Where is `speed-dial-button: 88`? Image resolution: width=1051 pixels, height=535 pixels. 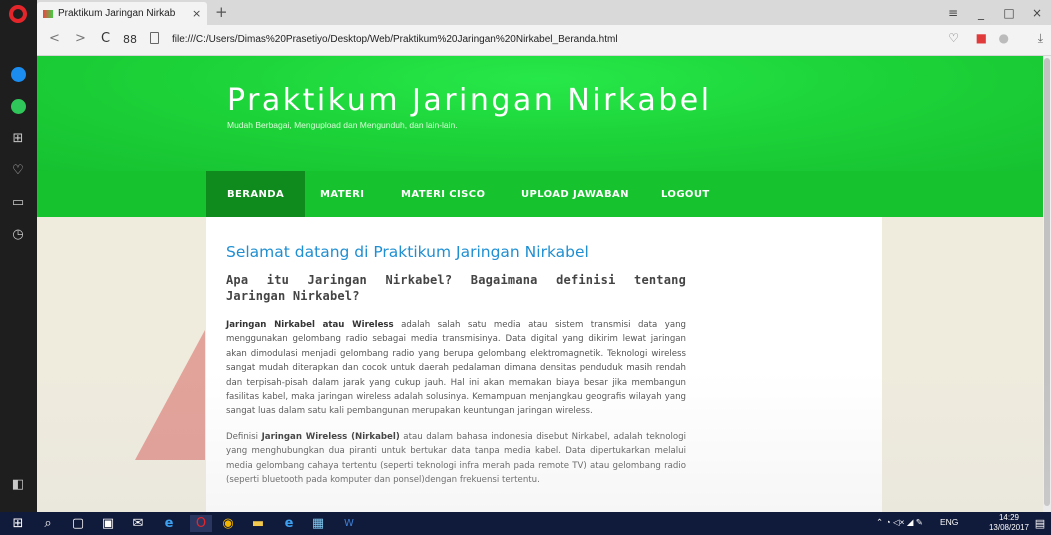 speed-dial-button: 88 is located at coordinates (130, 39).